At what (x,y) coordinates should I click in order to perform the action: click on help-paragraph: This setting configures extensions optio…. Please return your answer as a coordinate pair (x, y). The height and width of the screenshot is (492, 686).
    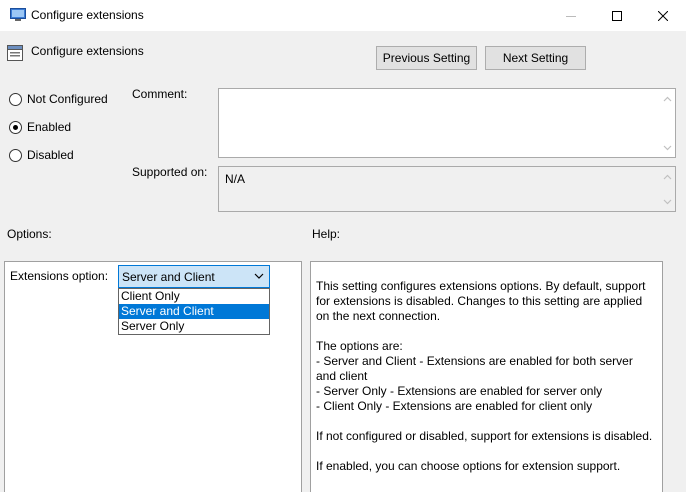
    Looking at the image, I should click on (481, 301).